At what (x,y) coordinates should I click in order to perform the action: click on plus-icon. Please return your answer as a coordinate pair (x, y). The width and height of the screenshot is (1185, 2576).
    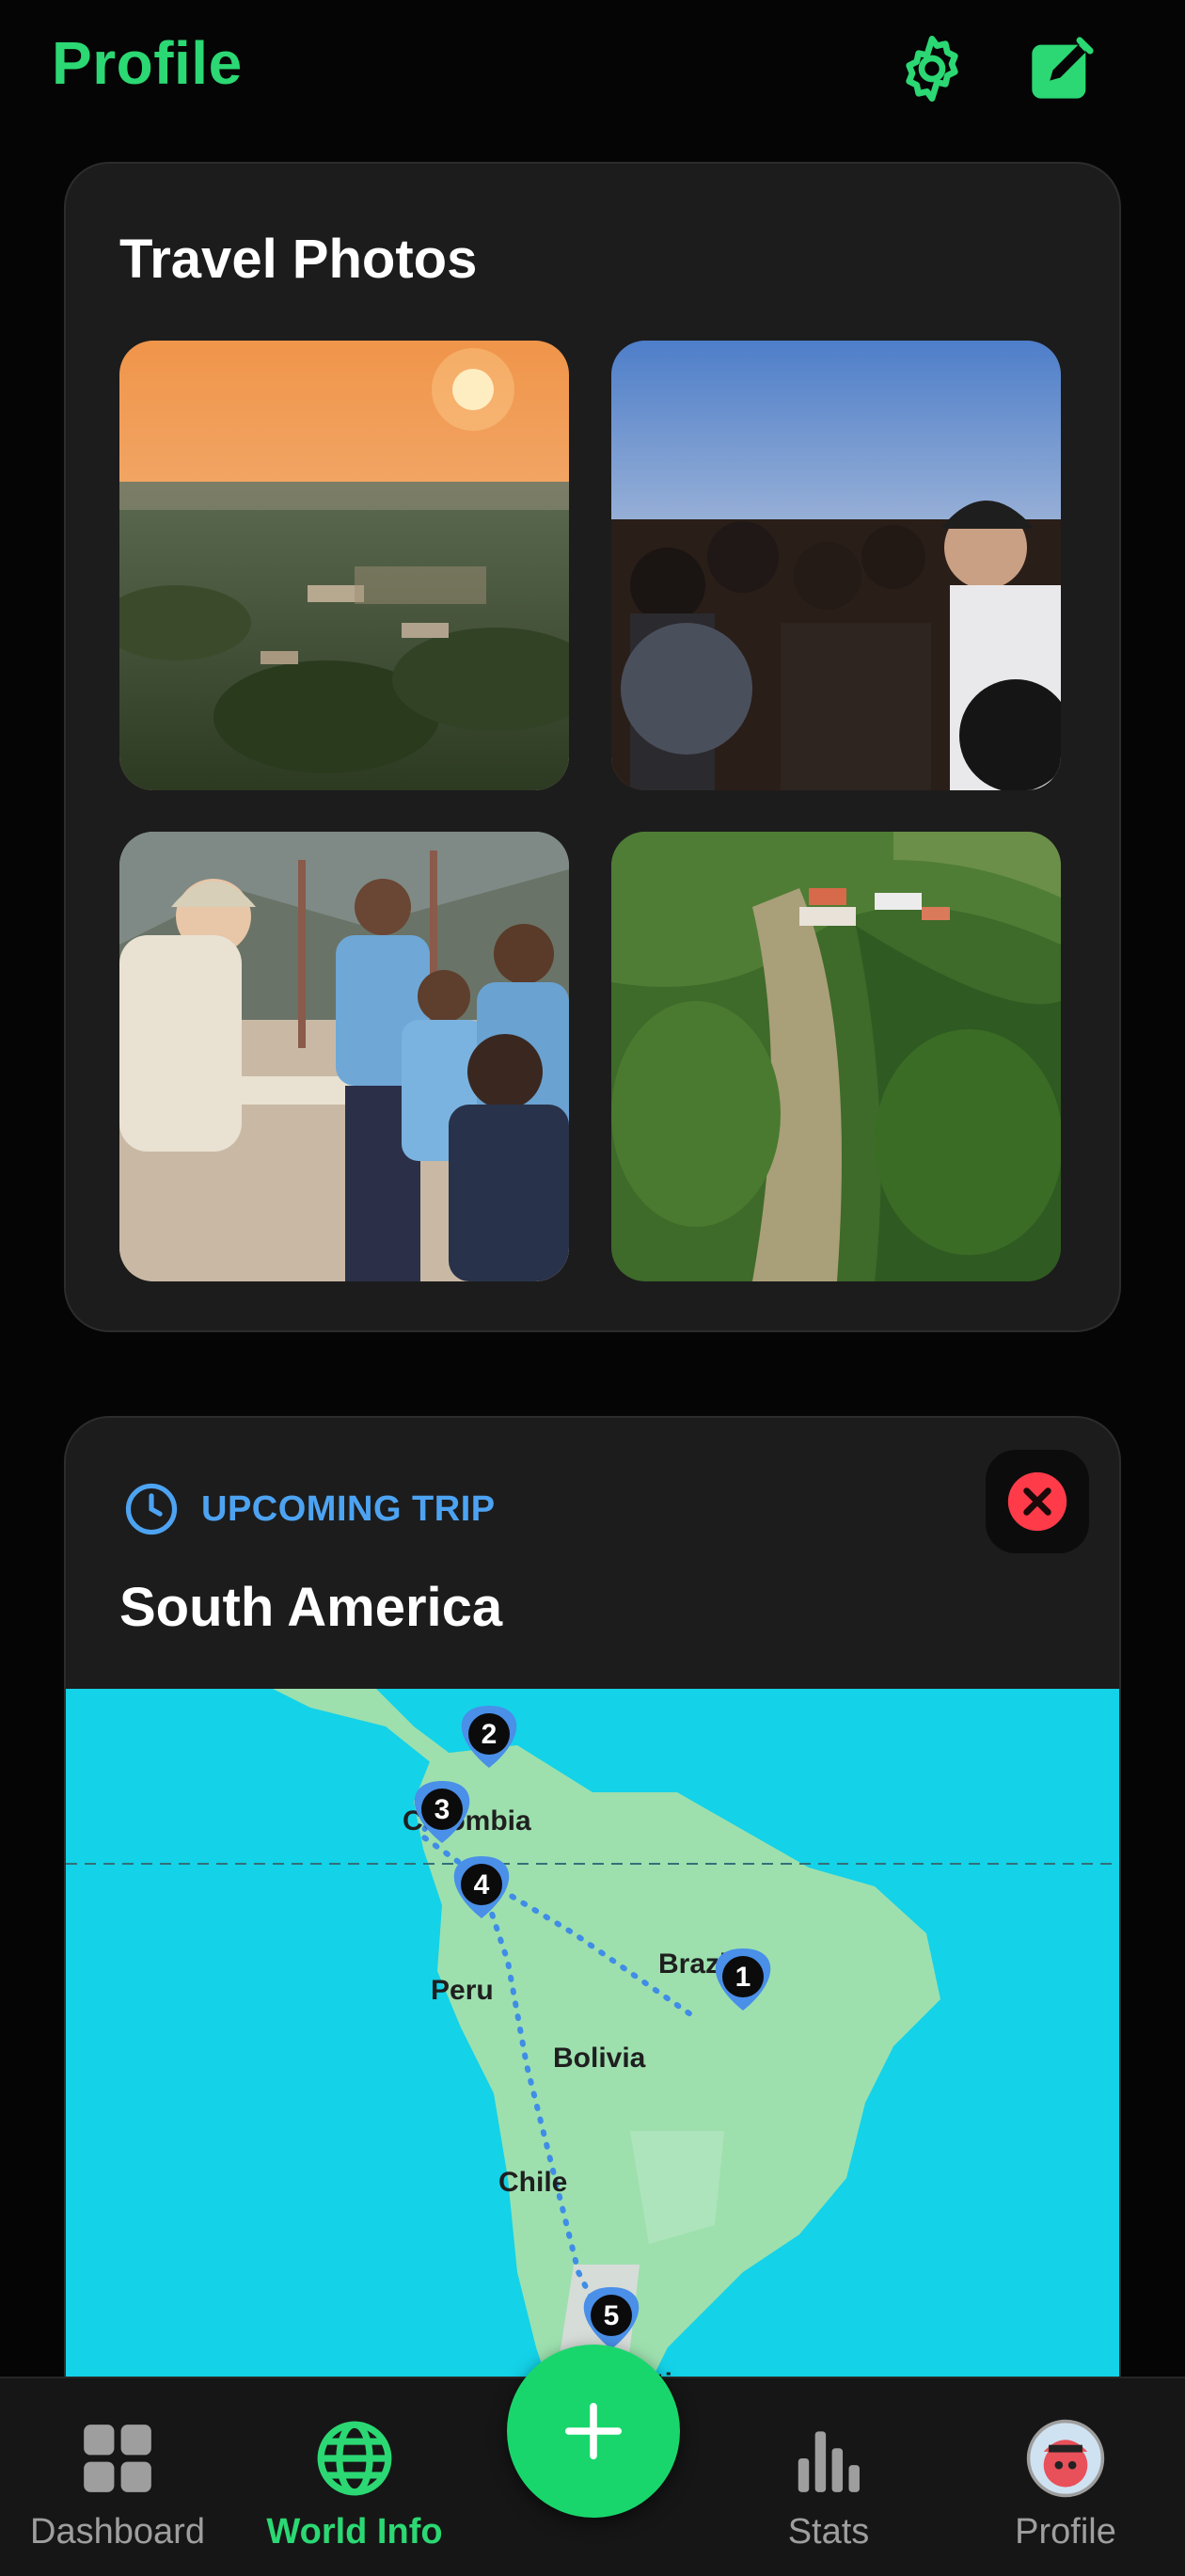
    Looking at the image, I should click on (593, 2431).